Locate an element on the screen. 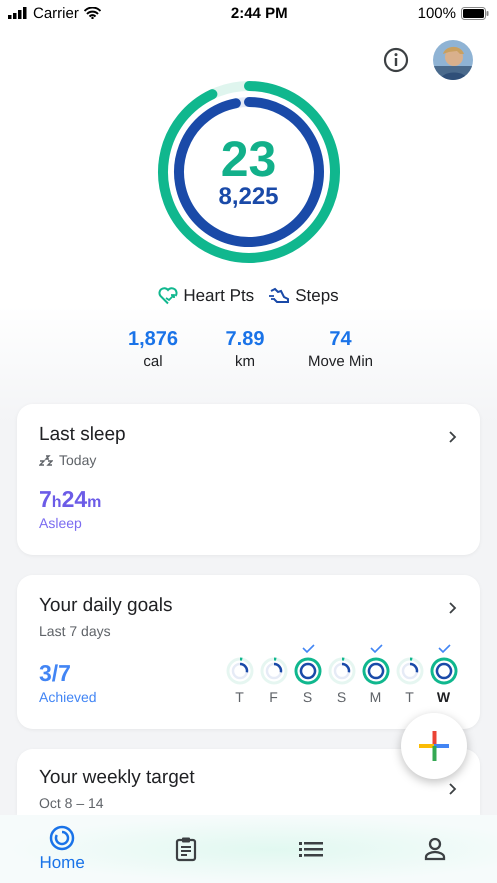  steps-value: 8,225 is located at coordinates (248, 197).